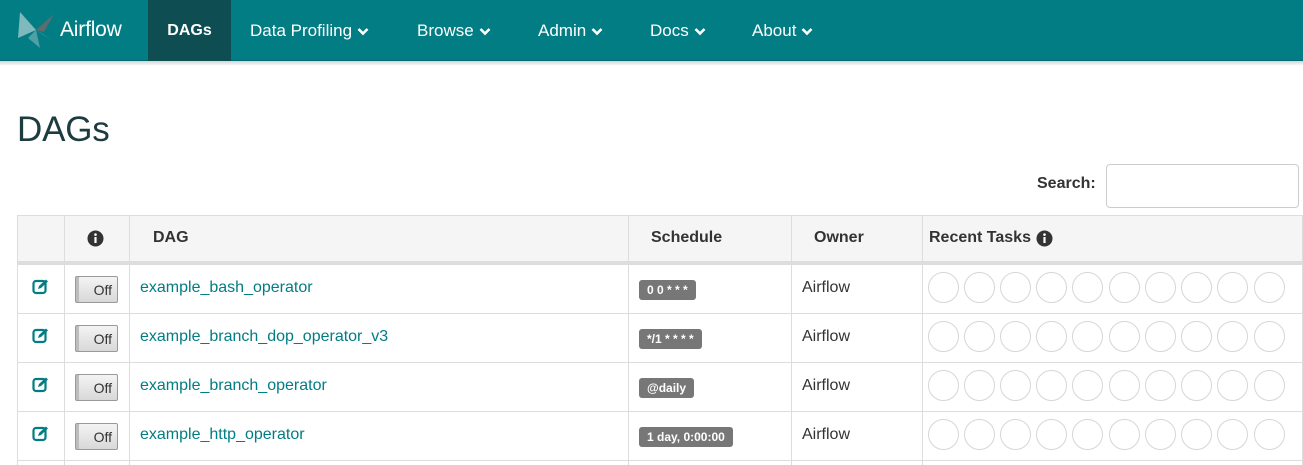 The height and width of the screenshot is (465, 1303). What do you see at coordinates (63, 129) in the screenshot?
I see `page-title: DAGs` at bounding box center [63, 129].